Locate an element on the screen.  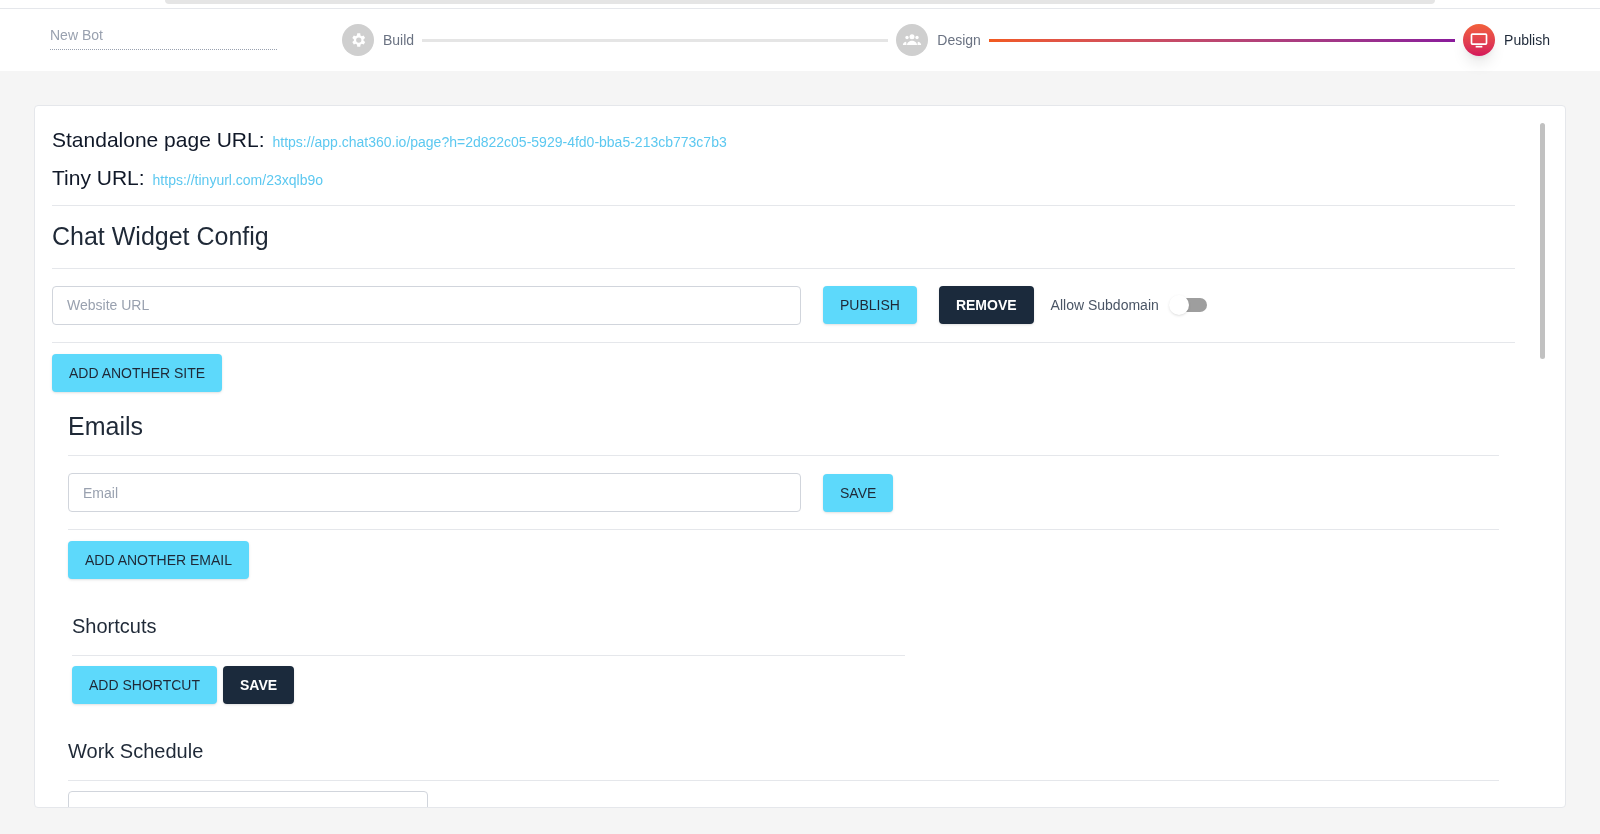
toggle-label: Allow Subdomain is located at coordinates (1104, 305).